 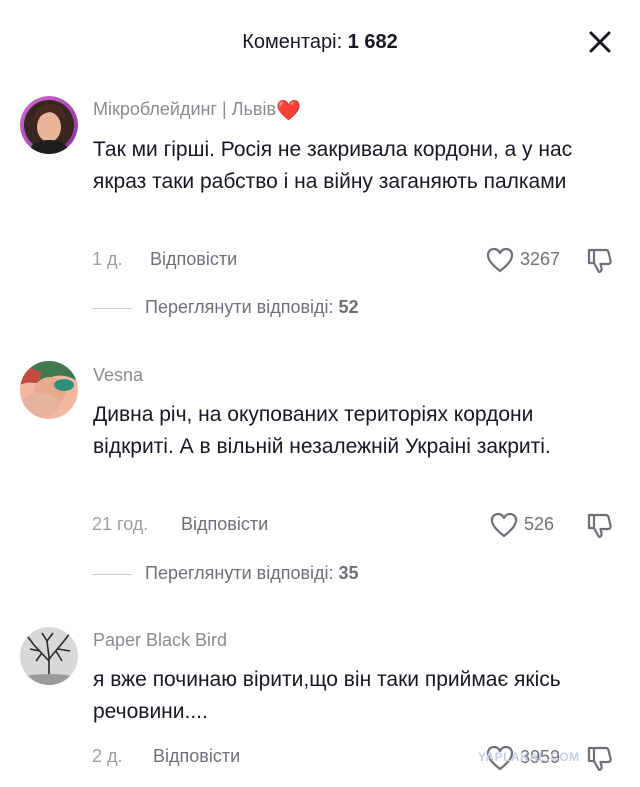 I want to click on comment-username: Vesna, so click(x=118, y=375).